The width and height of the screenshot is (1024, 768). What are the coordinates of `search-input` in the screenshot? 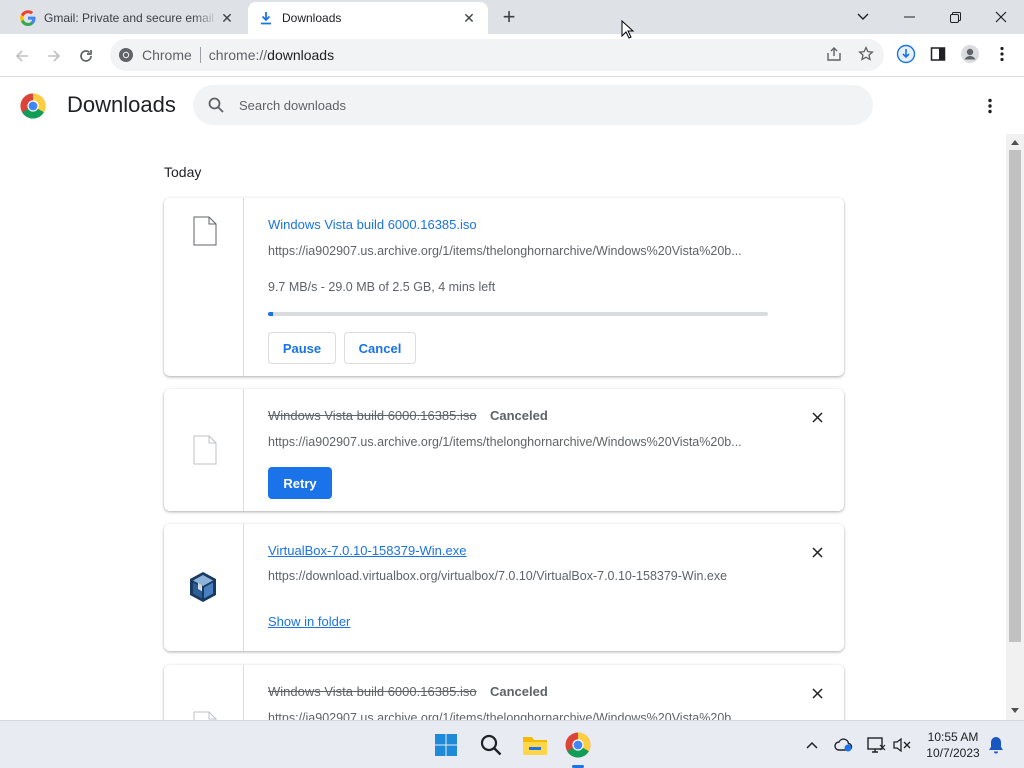 It's located at (539, 105).